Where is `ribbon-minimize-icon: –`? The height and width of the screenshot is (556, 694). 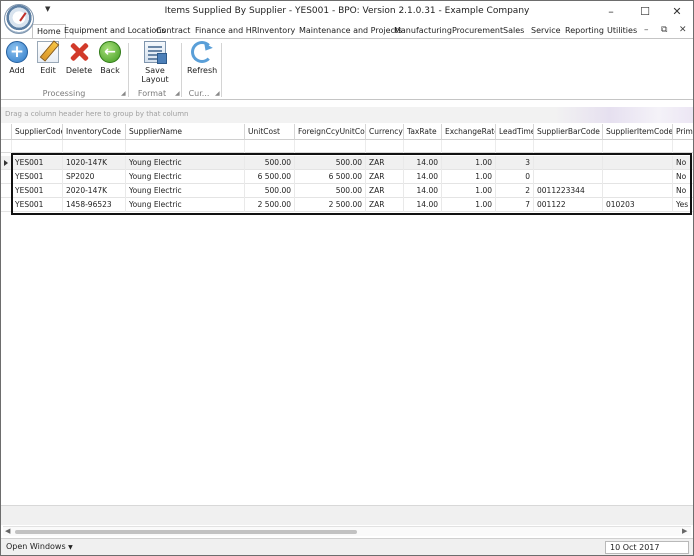
ribbon-minimize-icon: – is located at coordinates (646, 30).